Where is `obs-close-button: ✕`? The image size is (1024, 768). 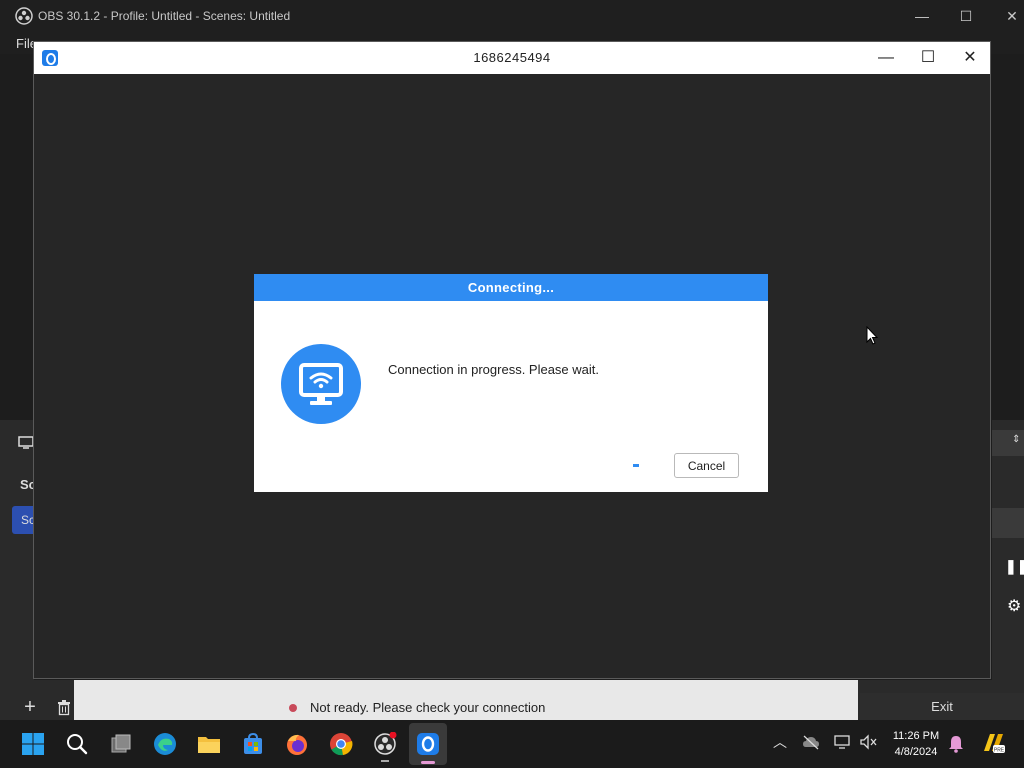 obs-close-button: ✕ is located at coordinates (1012, 16).